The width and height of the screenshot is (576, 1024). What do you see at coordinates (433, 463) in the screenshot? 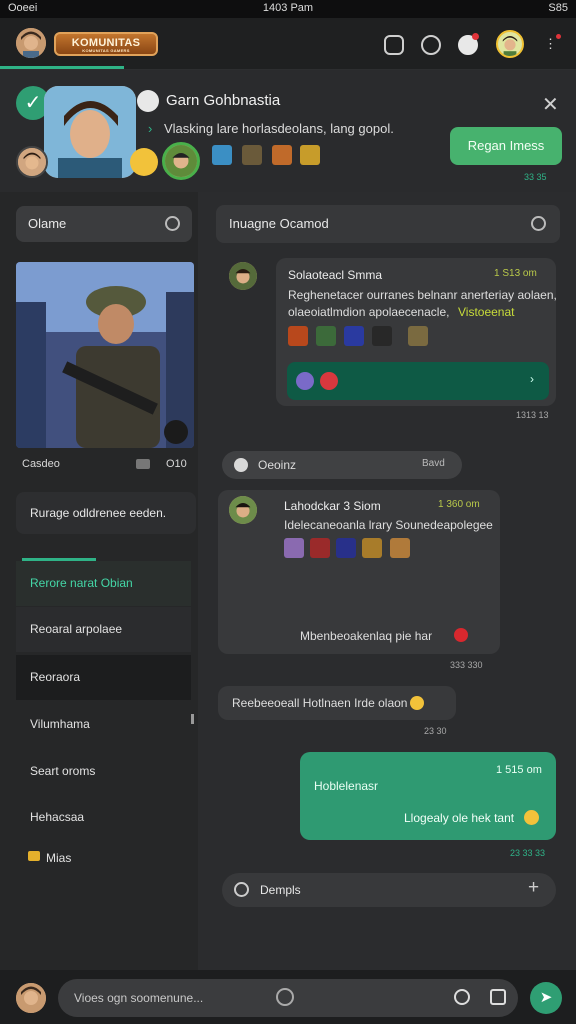
I see `system-right: Bavd` at bounding box center [433, 463].